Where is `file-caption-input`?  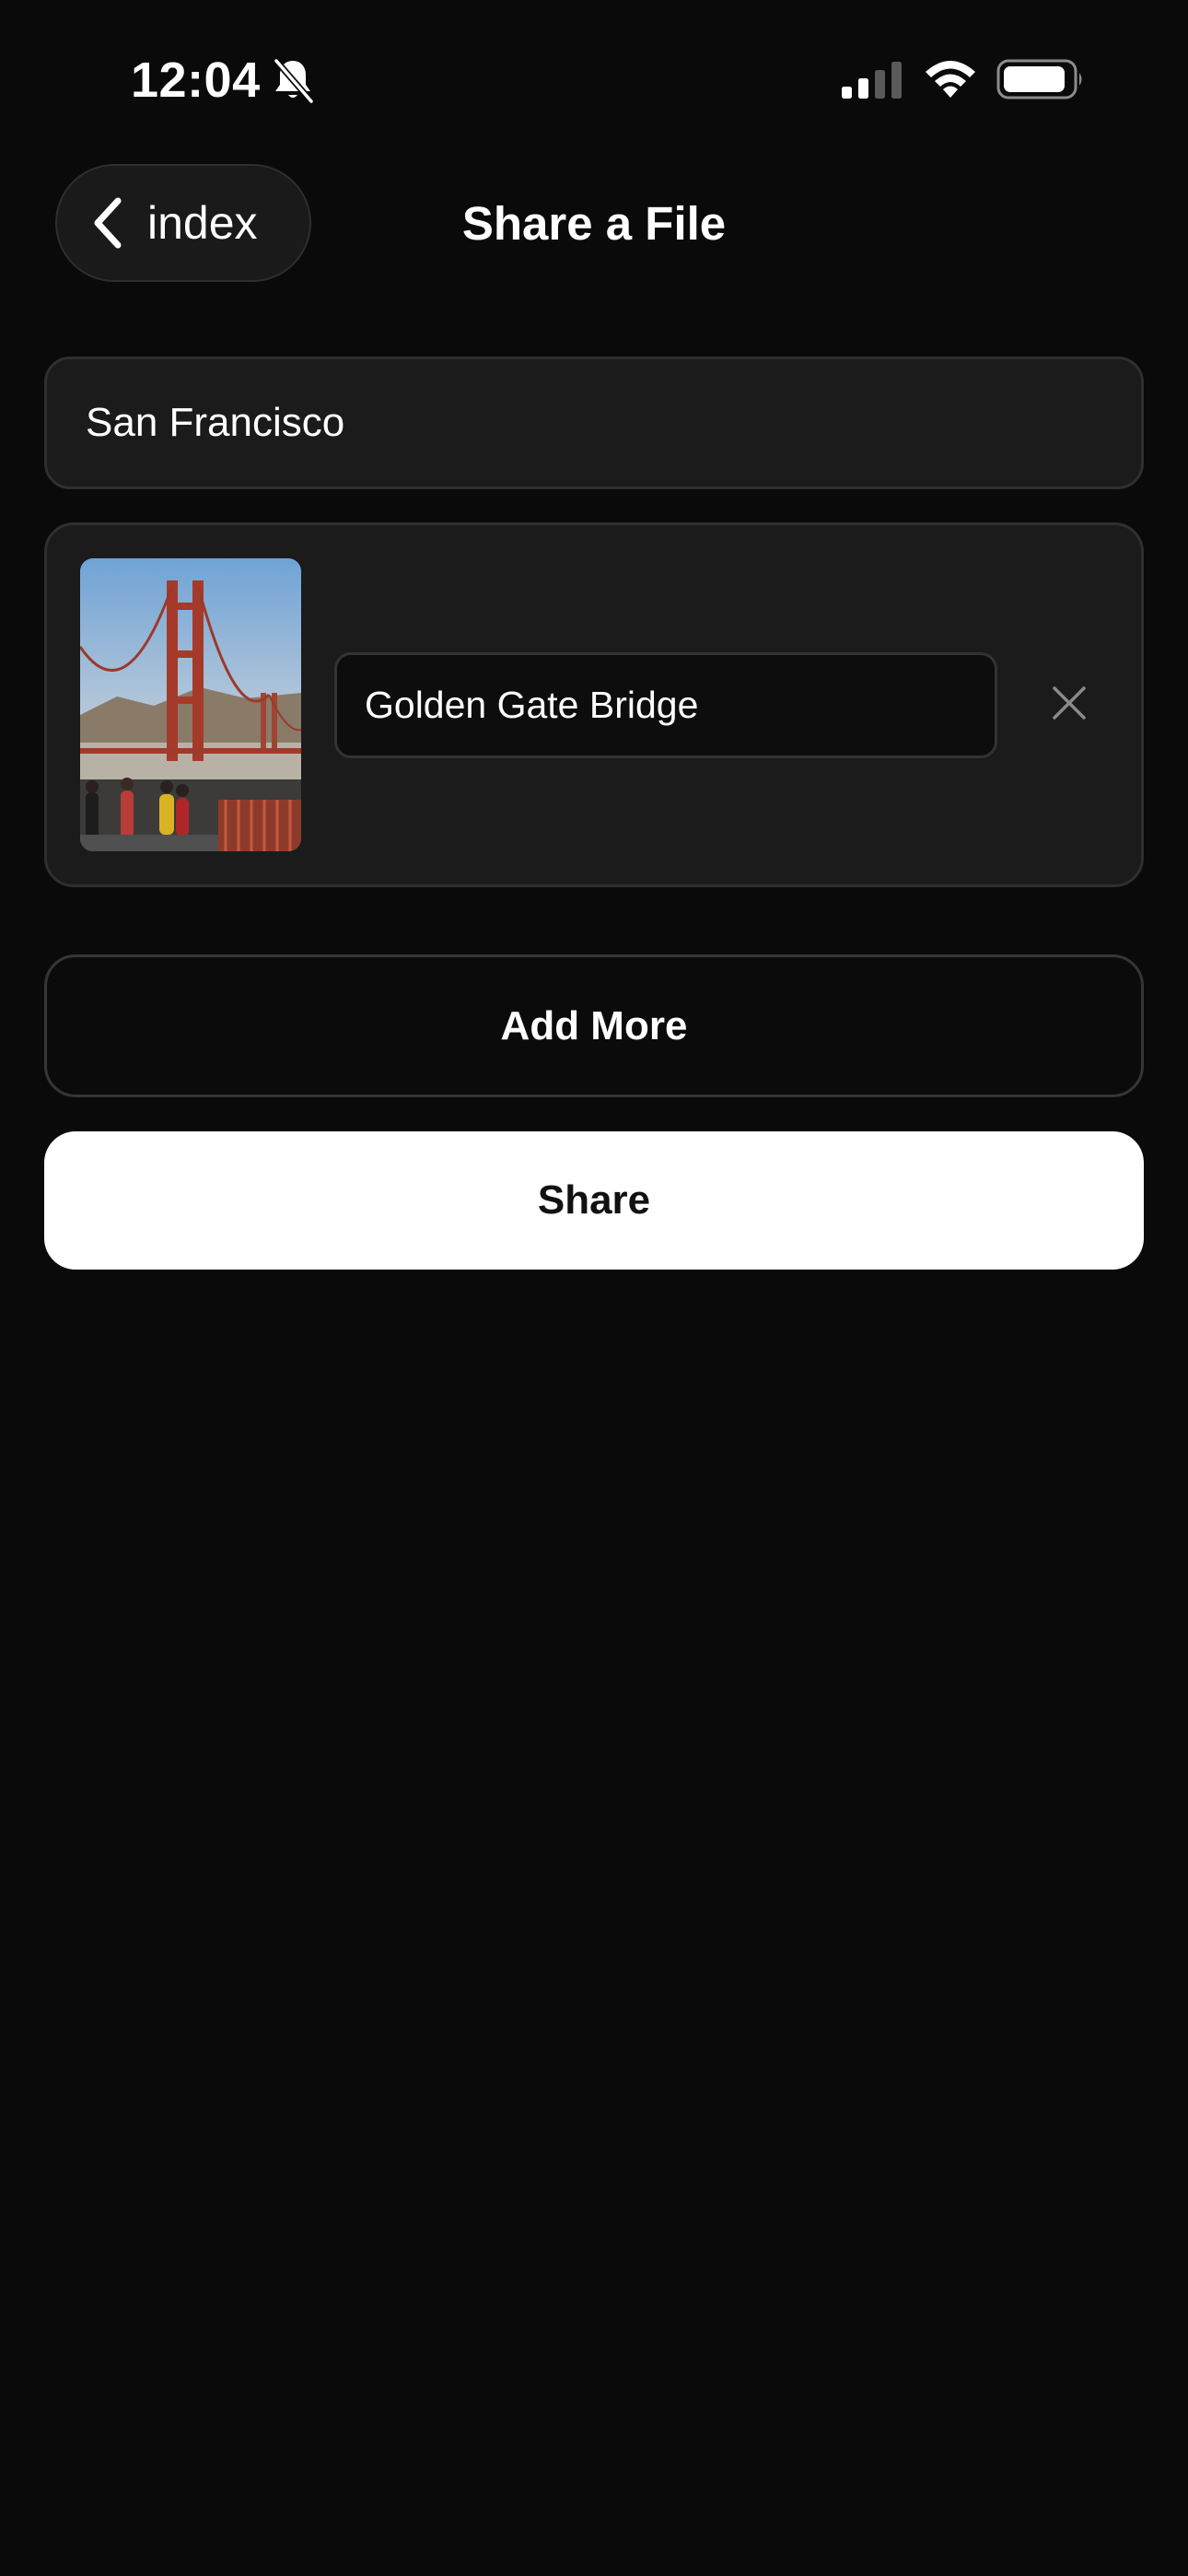 file-caption-input is located at coordinates (665, 705).